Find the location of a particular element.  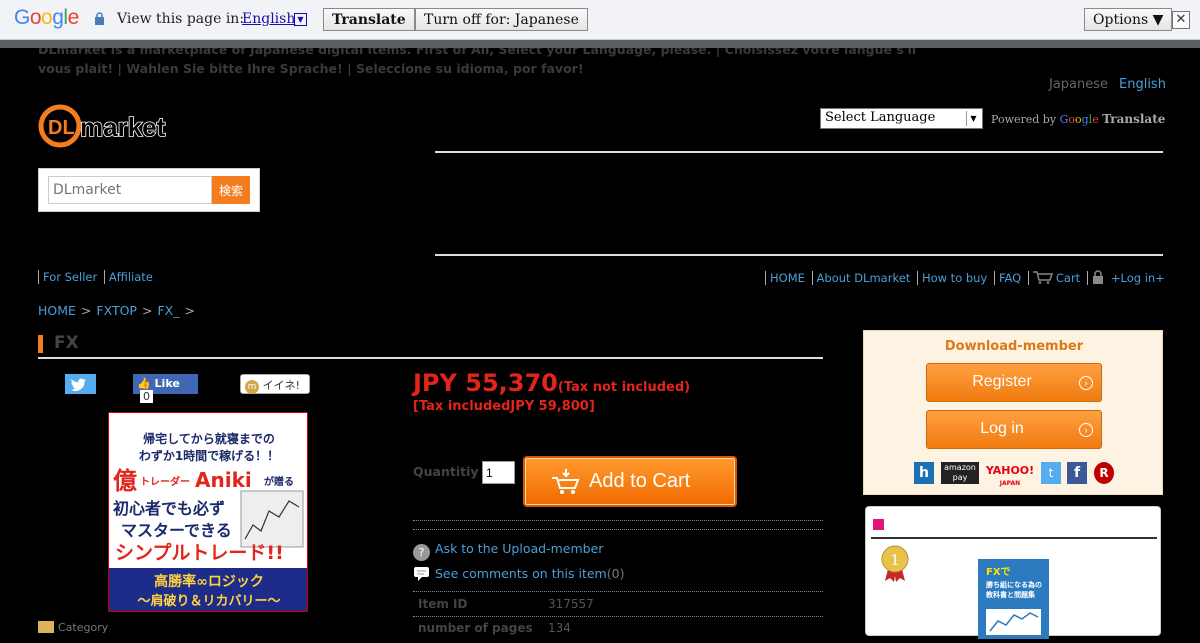

breadcrumb-fxtop: FXTOP is located at coordinates (116, 310).